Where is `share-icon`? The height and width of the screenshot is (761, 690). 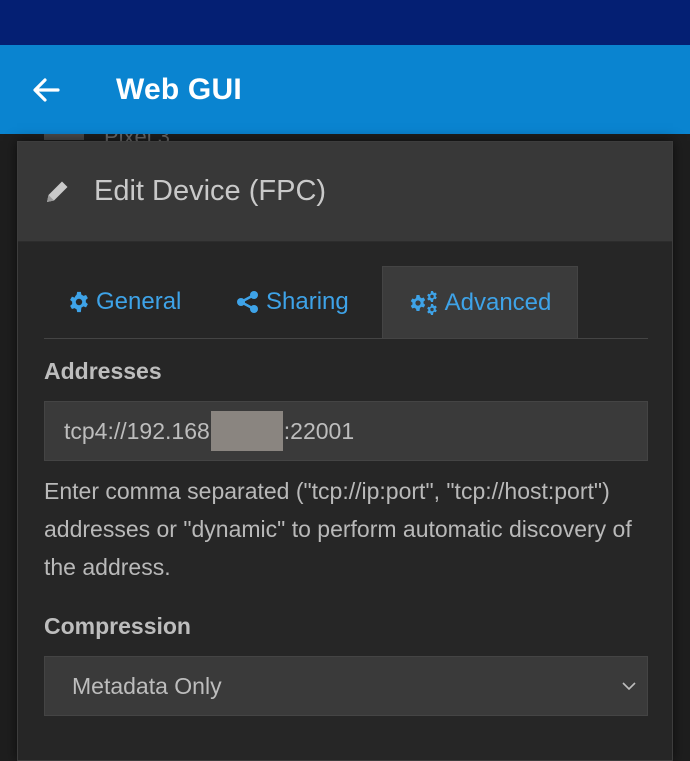
share-icon is located at coordinates (248, 302).